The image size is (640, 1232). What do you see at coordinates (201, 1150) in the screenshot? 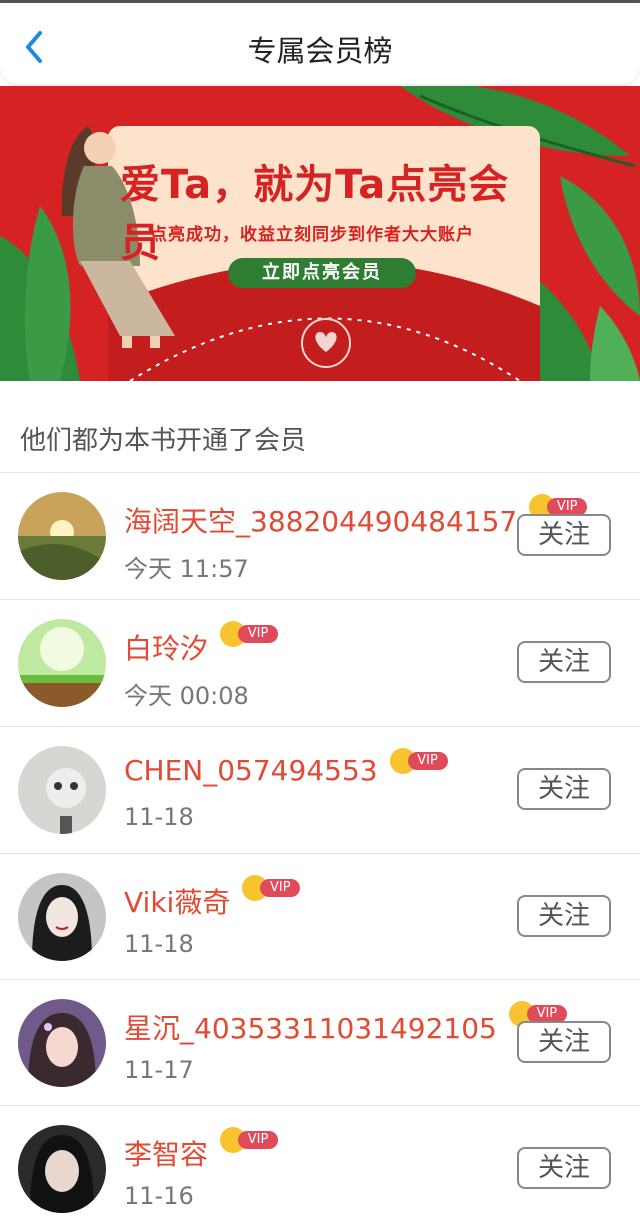
I see `member-name: 李智容 VIP` at bounding box center [201, 1150].